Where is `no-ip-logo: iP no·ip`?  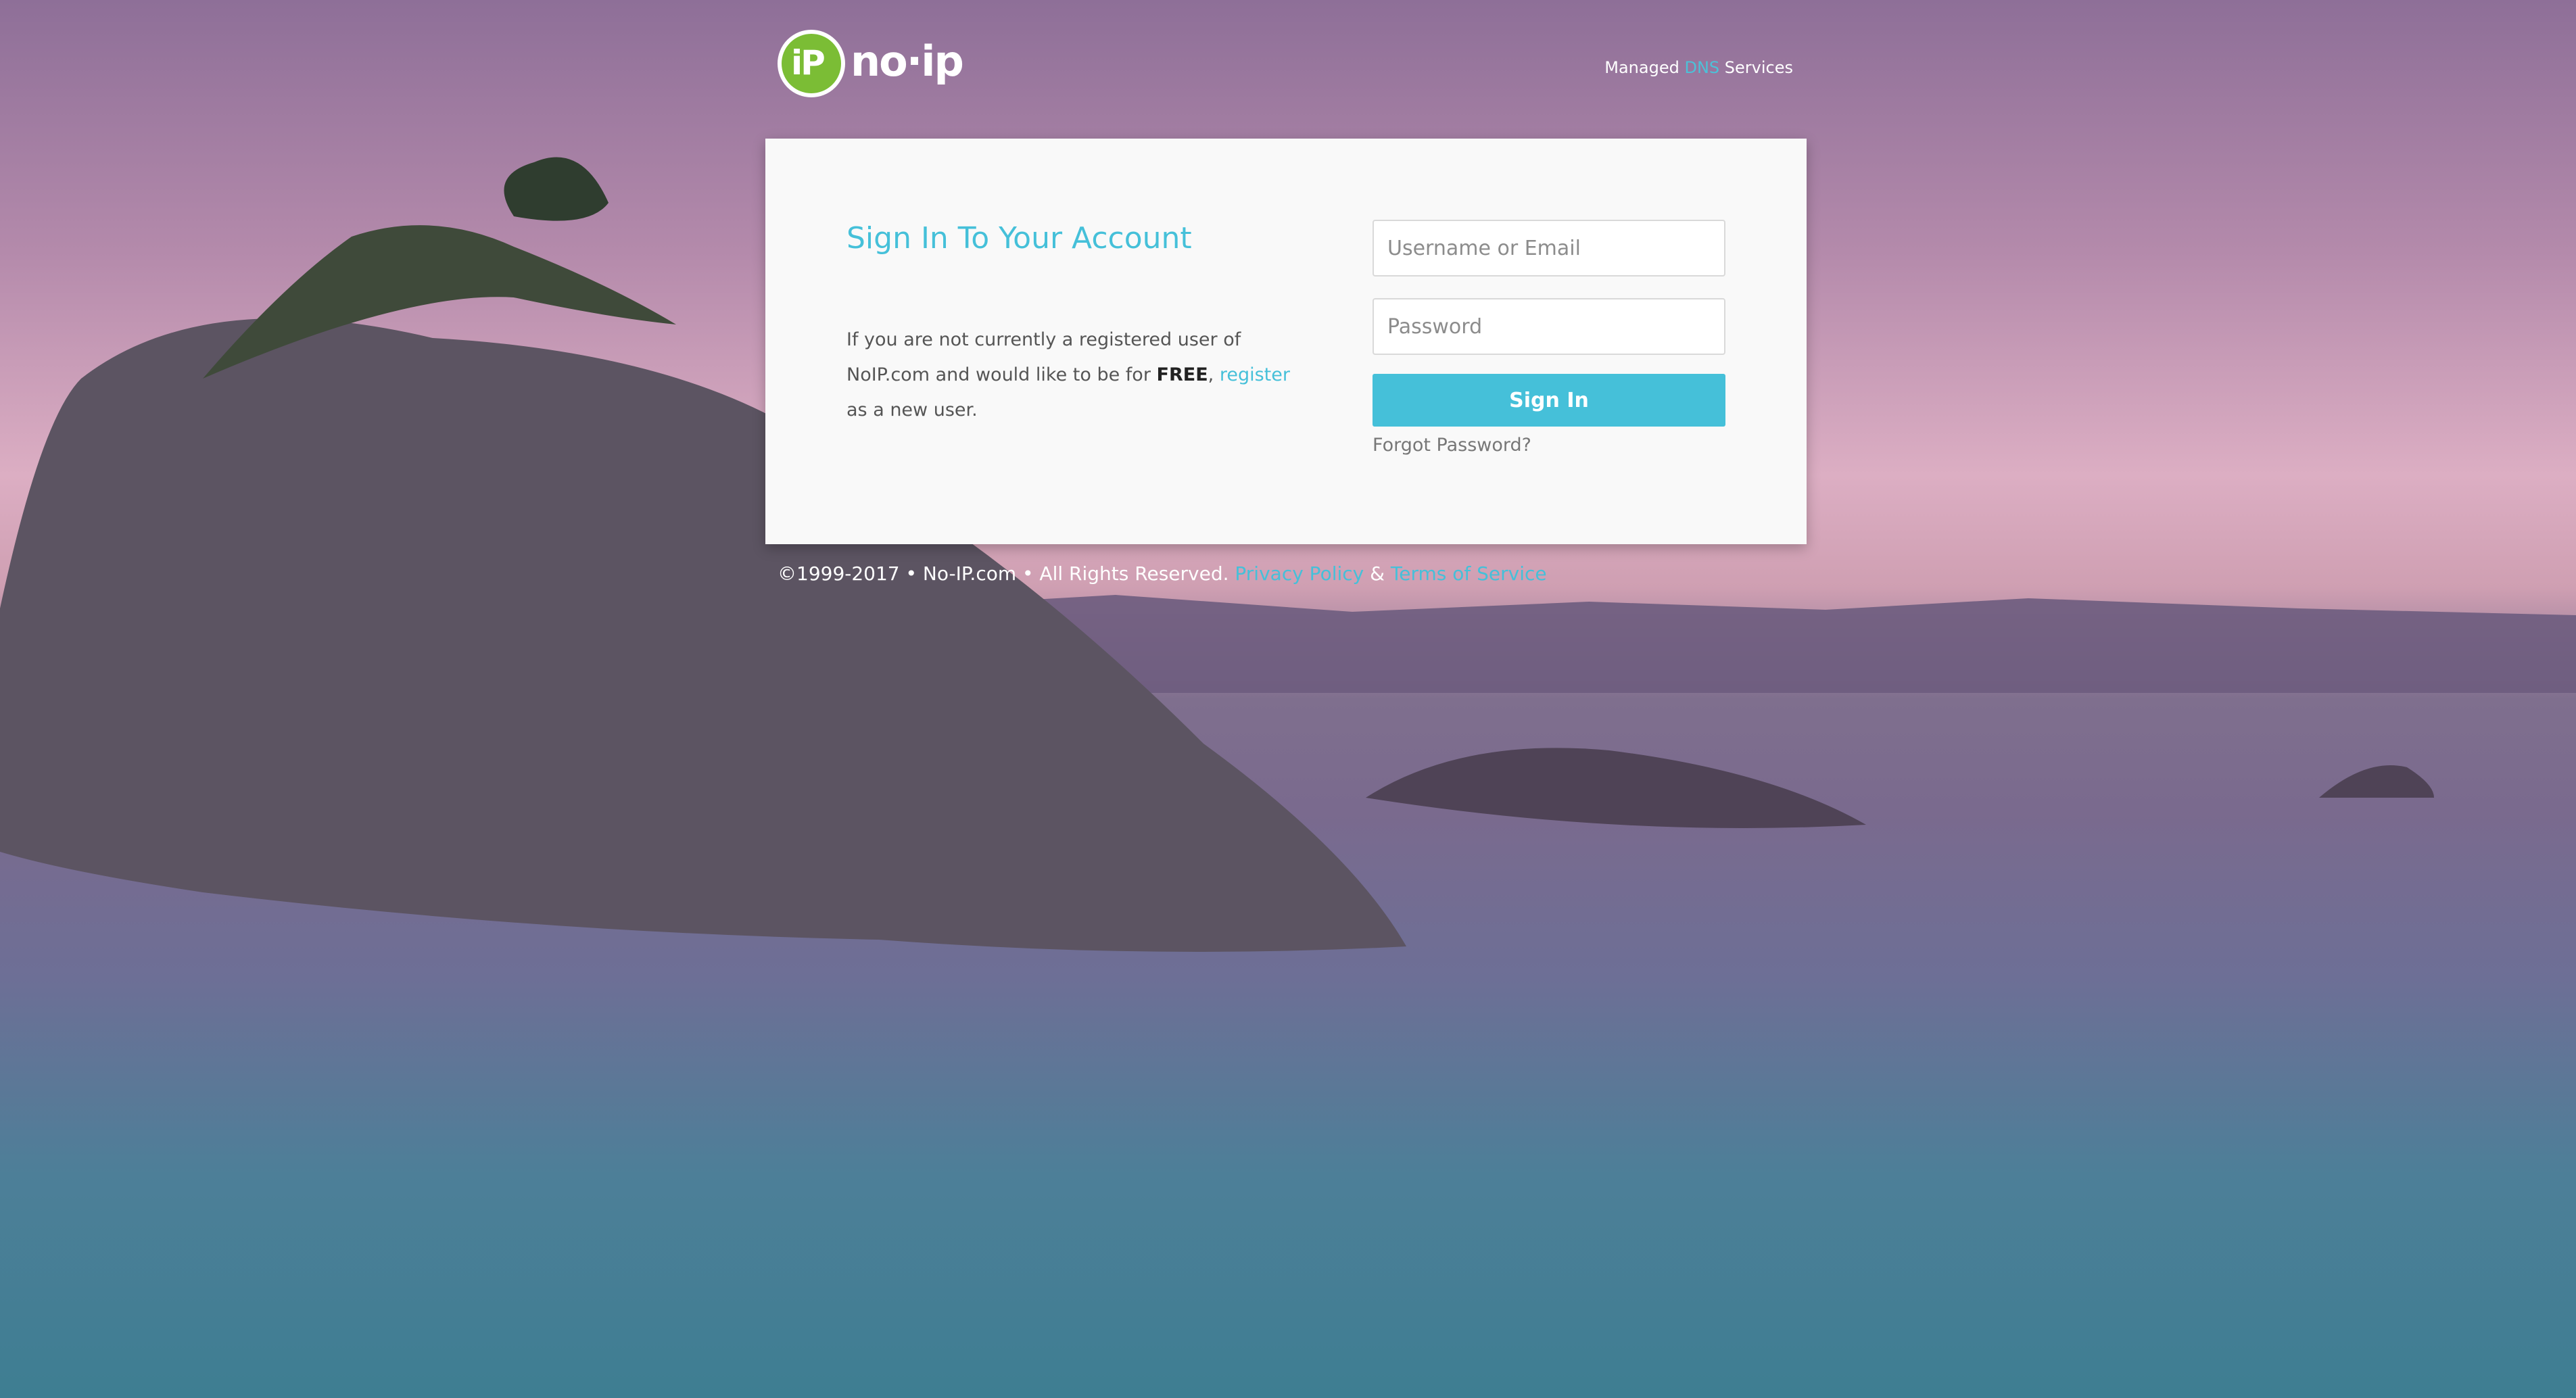 no-ip-logo: iP no·ip is located at coordinates (871, 65).